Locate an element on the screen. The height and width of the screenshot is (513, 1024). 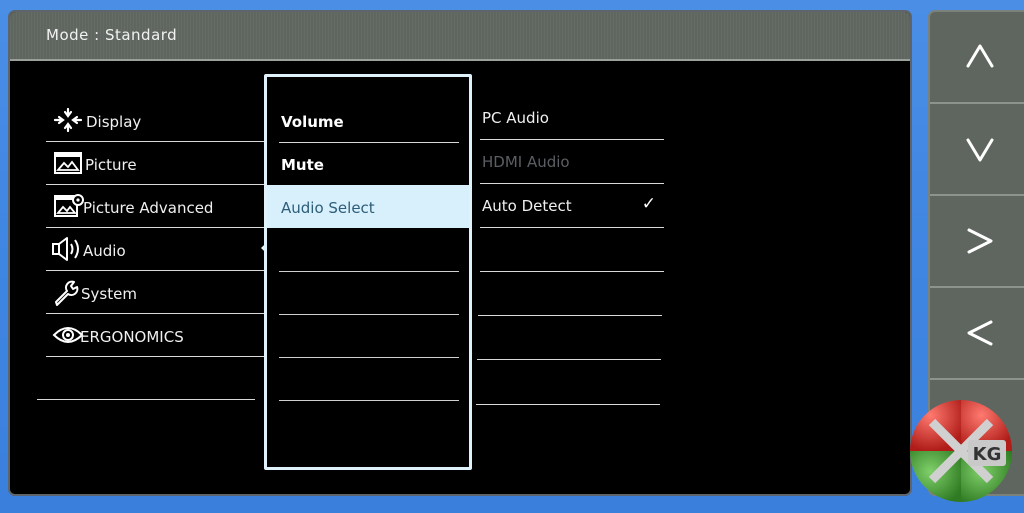
left-button is located at coordinates (977, 334).